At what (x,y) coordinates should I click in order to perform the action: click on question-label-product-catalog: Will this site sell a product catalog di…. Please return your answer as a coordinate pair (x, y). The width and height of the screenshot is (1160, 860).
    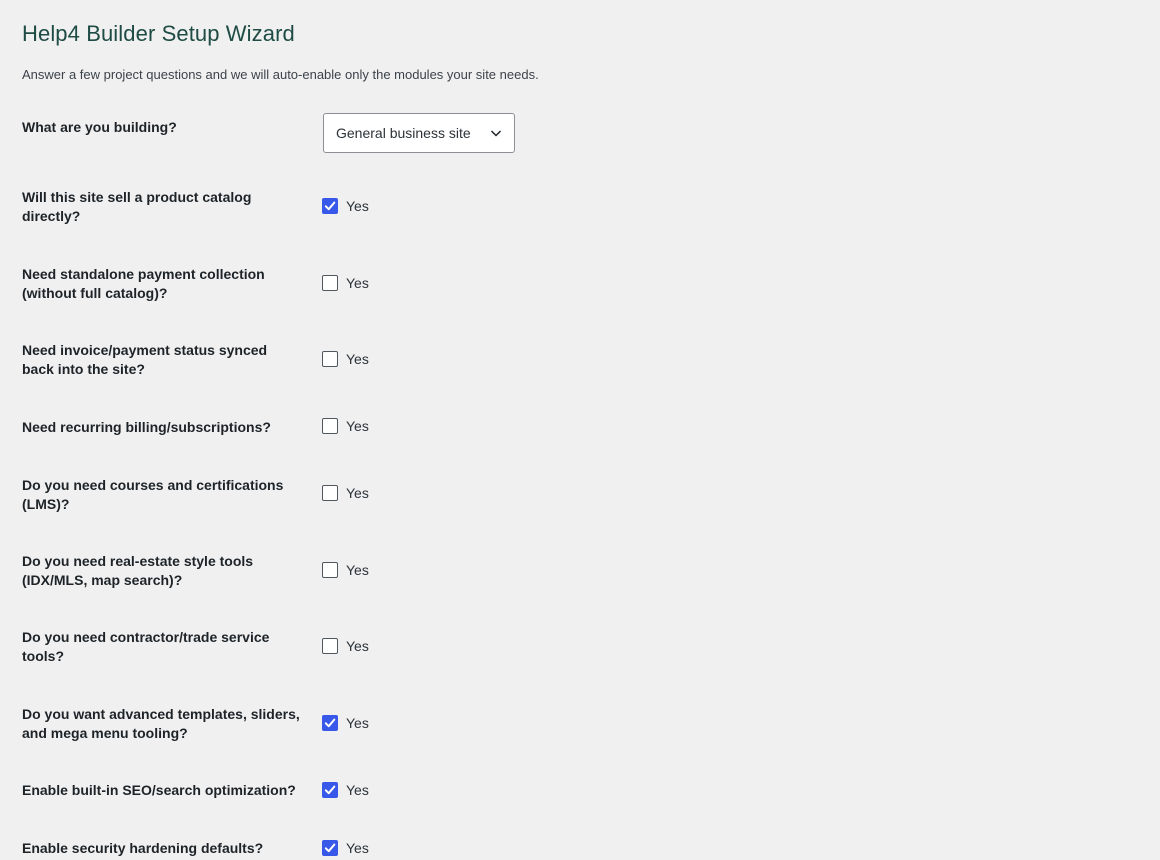
    Looking at the image, I should click on (137, 206).